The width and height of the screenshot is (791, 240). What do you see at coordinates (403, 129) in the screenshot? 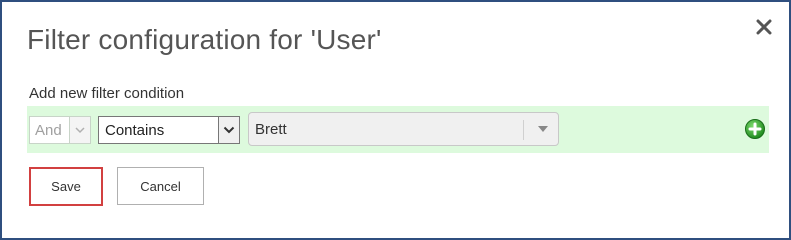
I see `value-combobox: Brett` at bounding box center [403, 129].